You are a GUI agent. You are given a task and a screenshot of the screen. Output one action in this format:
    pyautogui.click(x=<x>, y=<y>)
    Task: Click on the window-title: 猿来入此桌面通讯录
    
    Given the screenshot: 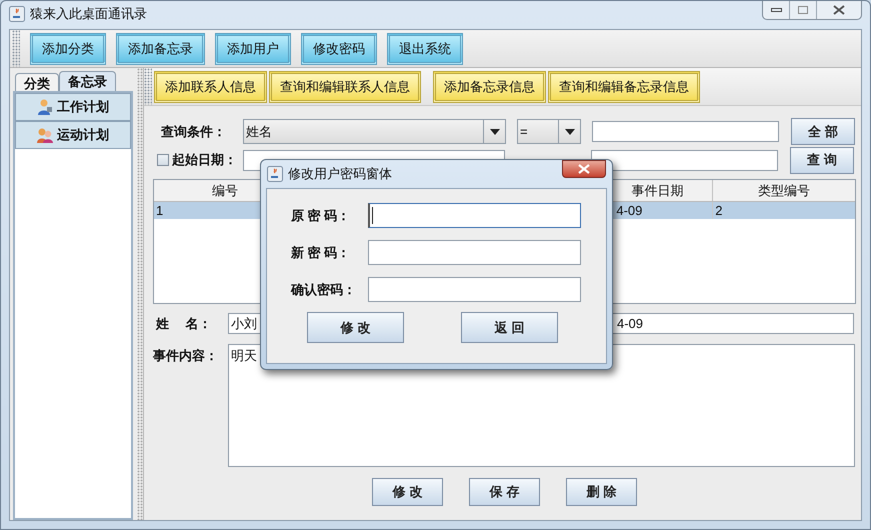 What is the action you would take?
    pyautogui.click(x=88, y=14)
    